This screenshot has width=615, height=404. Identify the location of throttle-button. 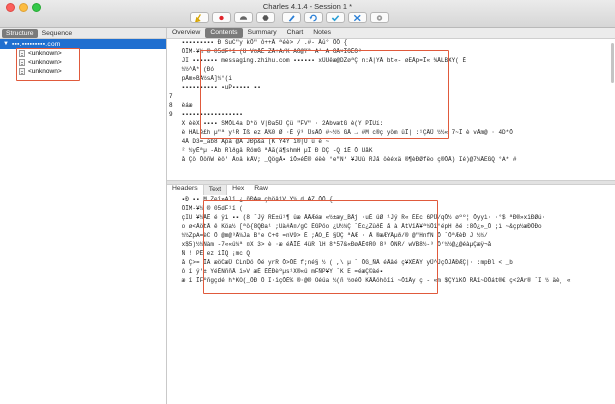
(243, 17).